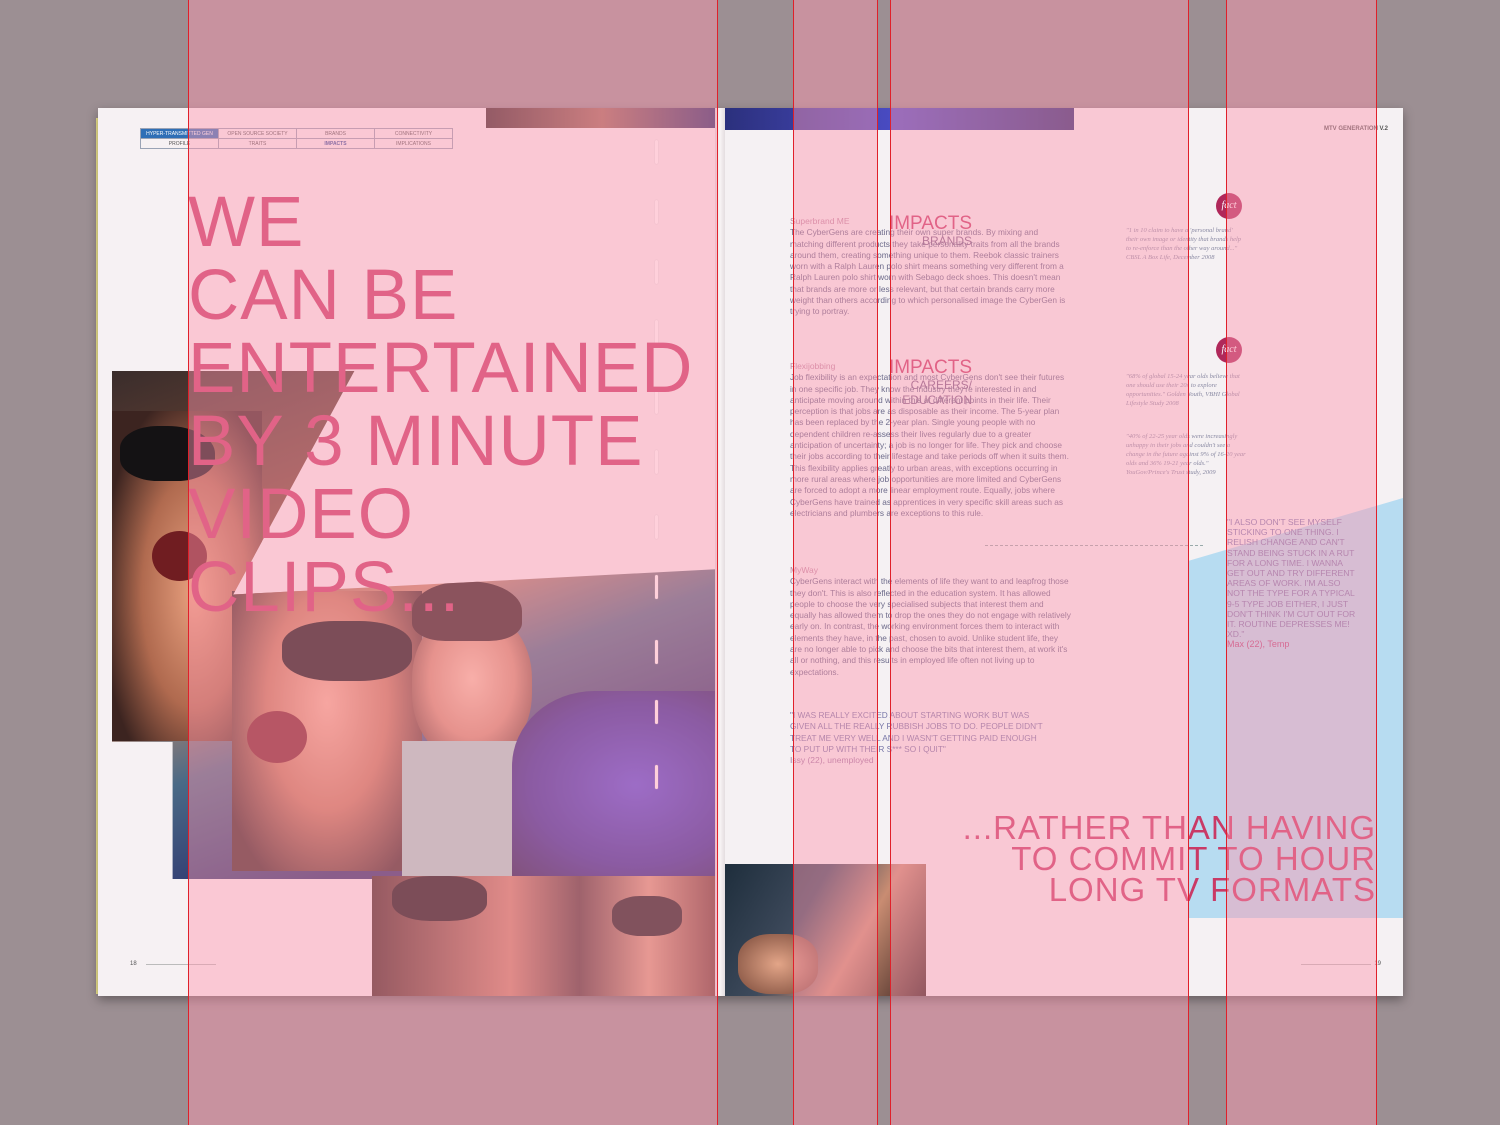 The width and height of the screenshot is (1500, 1125). I want to click on party-photo-strip, so click(545, 936).